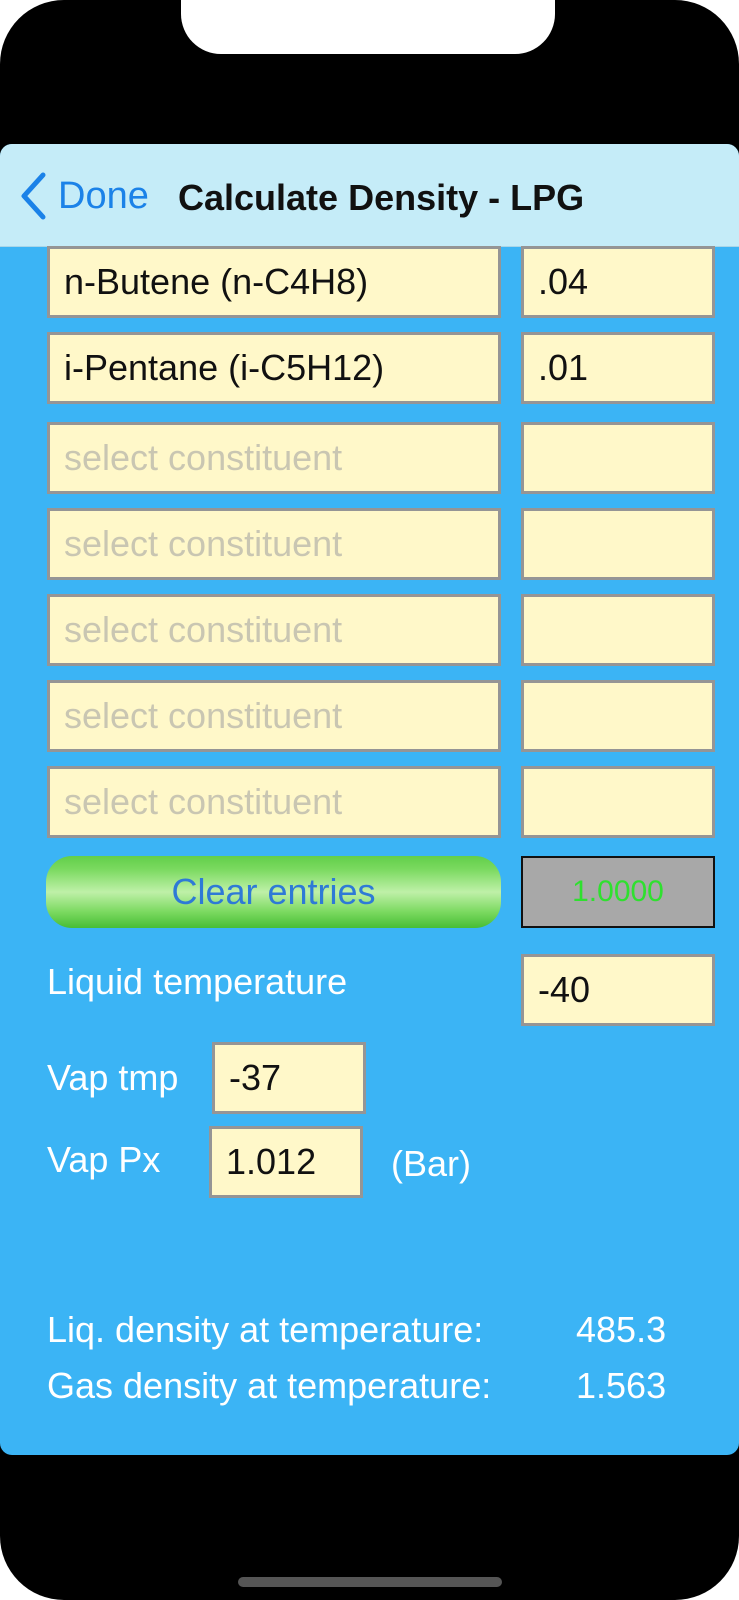  What do you see at coordinates (381, 197) in the screenshot?
I see `page-title: Calculate Density - LPG` at bounding box center [381, 197].